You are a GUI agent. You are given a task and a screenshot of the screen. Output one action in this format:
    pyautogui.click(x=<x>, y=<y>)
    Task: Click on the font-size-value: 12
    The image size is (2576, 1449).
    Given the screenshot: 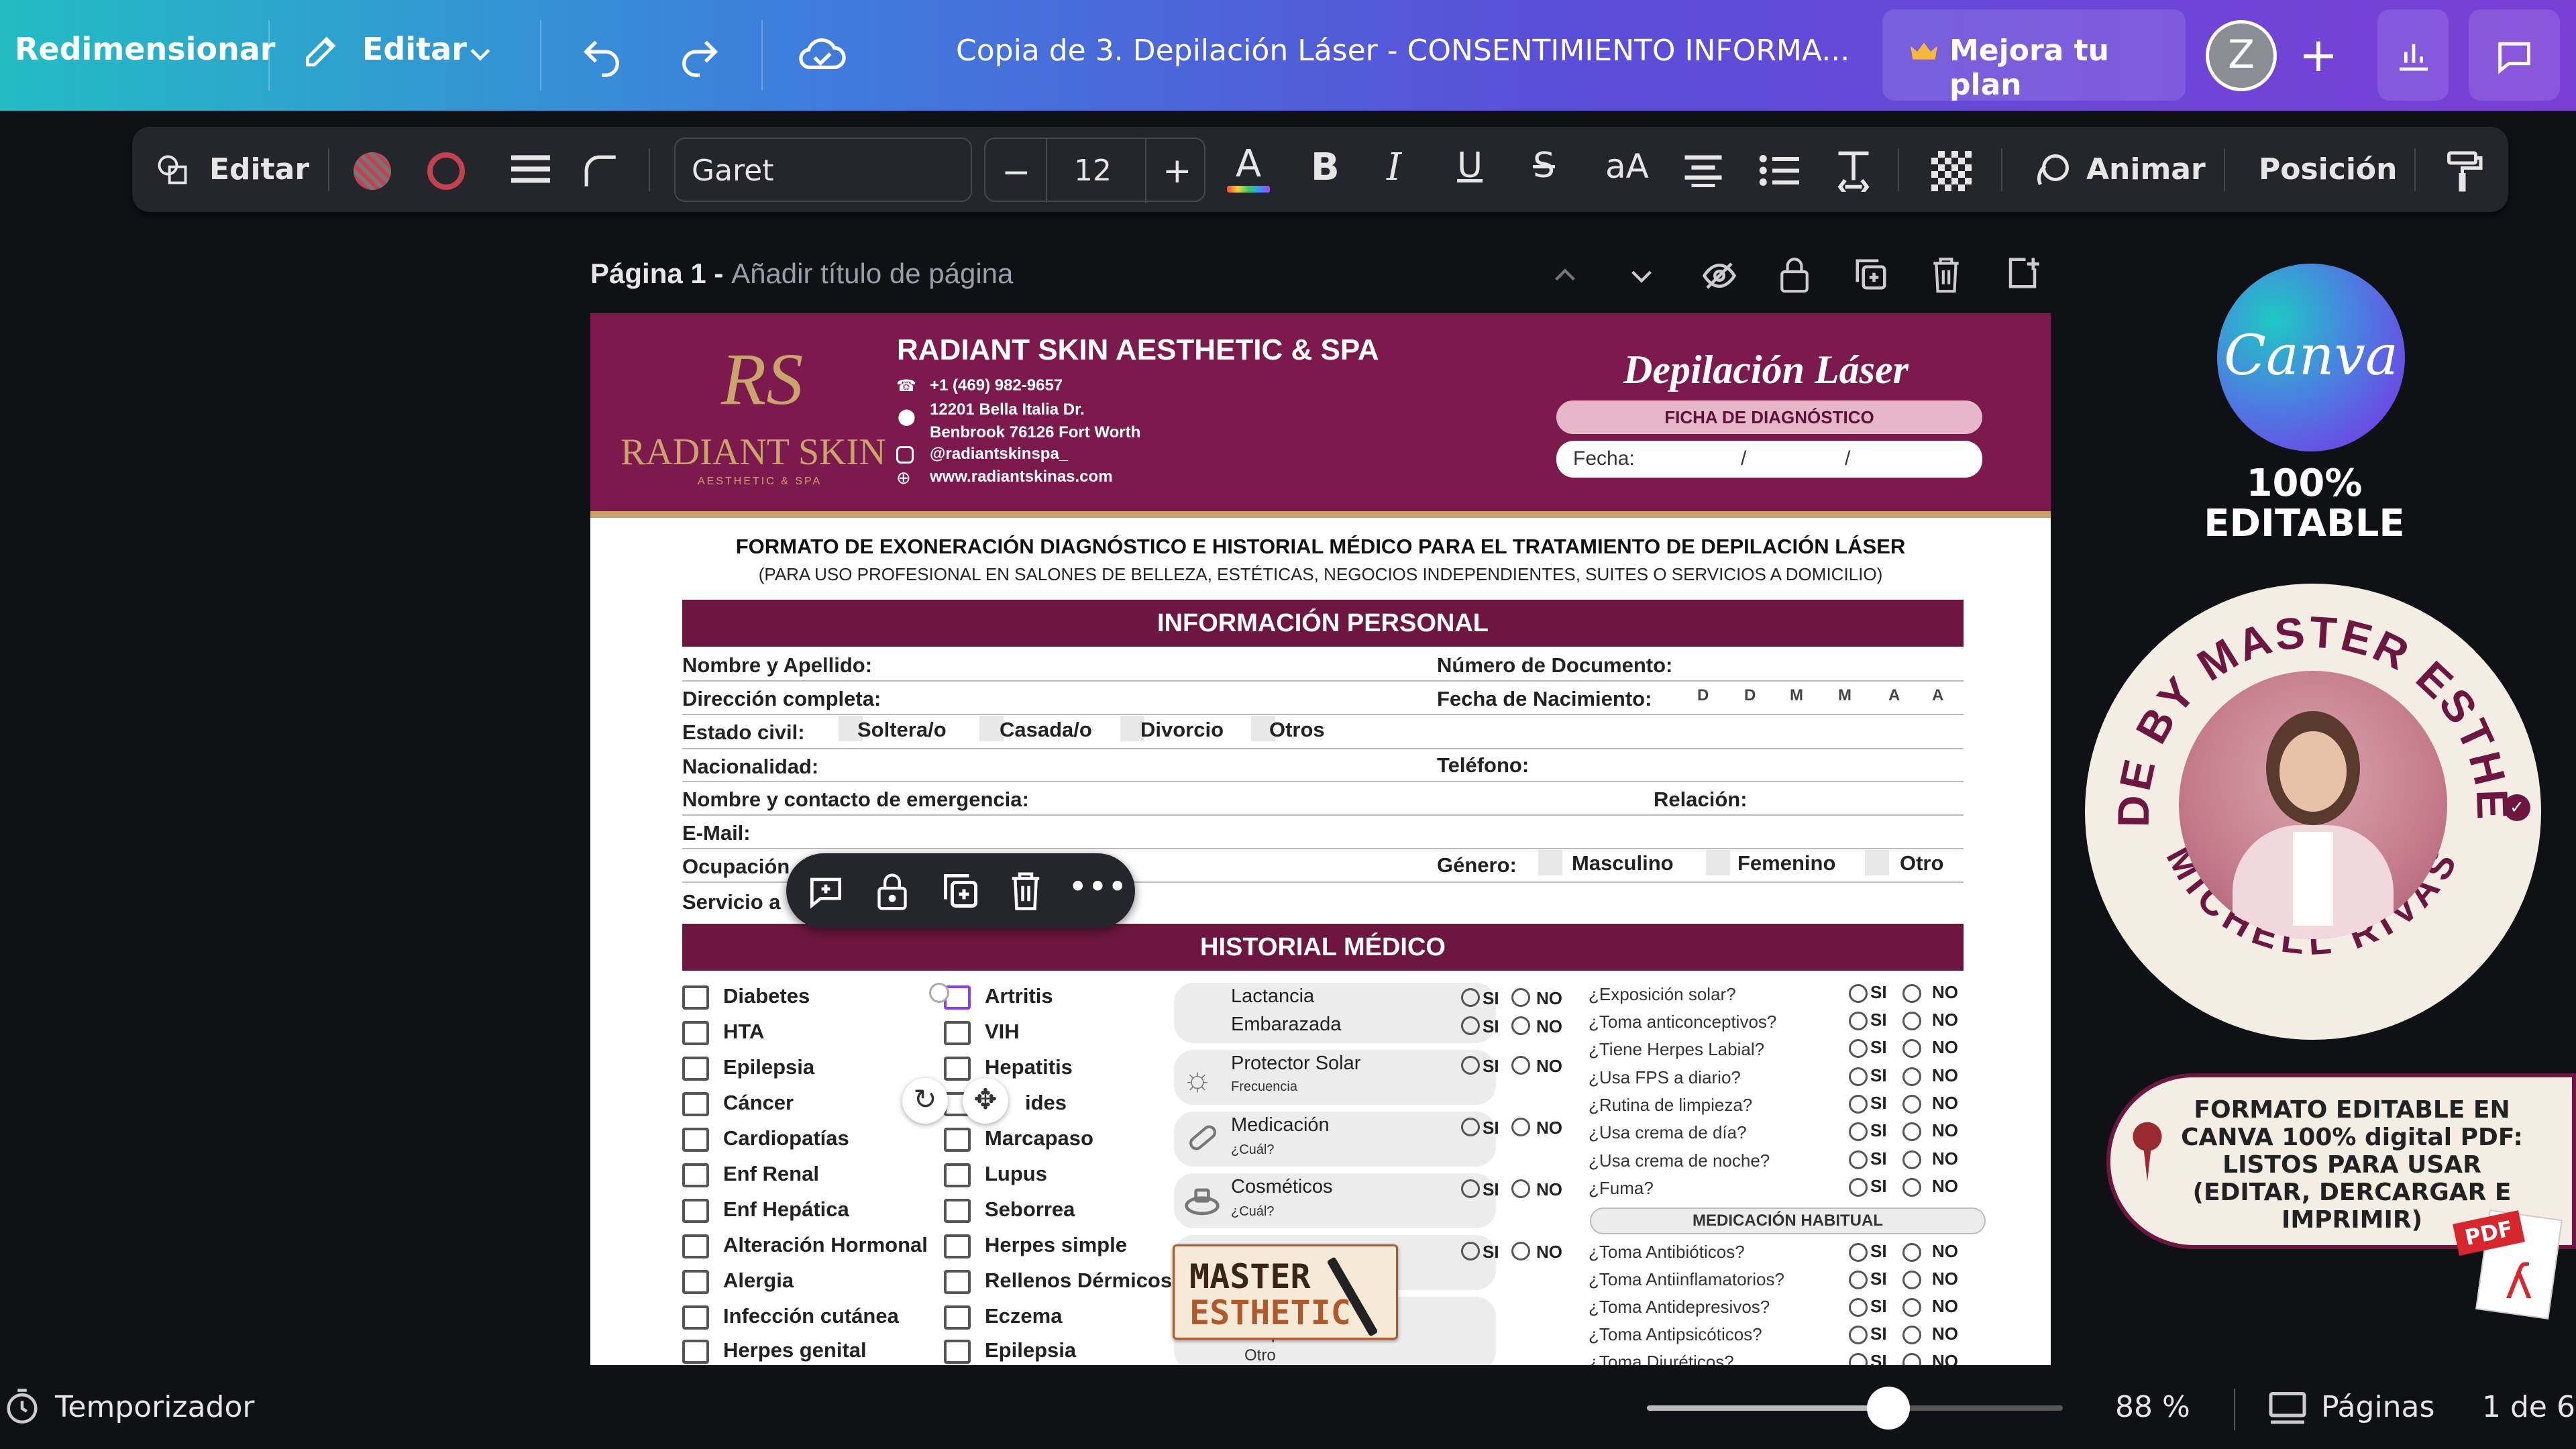 What is the action you would take?
    pyautogui.click(x=1093, y=171)
    